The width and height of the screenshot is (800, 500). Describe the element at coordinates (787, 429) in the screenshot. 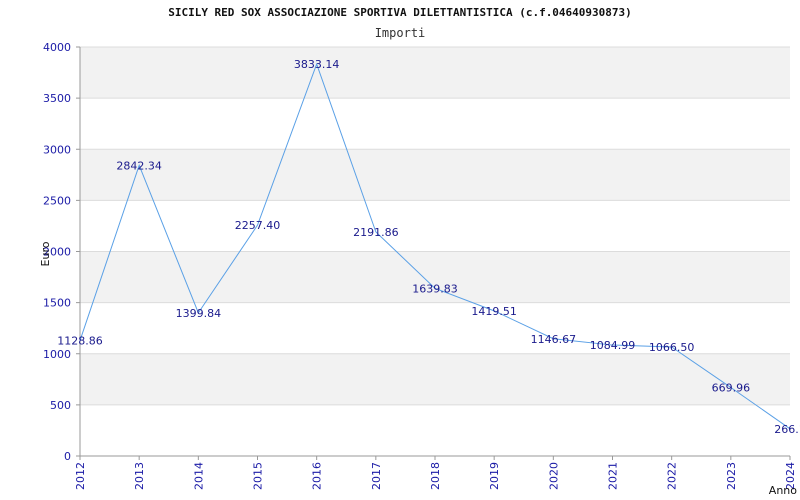

I see `data-label: 266.1` at that location.